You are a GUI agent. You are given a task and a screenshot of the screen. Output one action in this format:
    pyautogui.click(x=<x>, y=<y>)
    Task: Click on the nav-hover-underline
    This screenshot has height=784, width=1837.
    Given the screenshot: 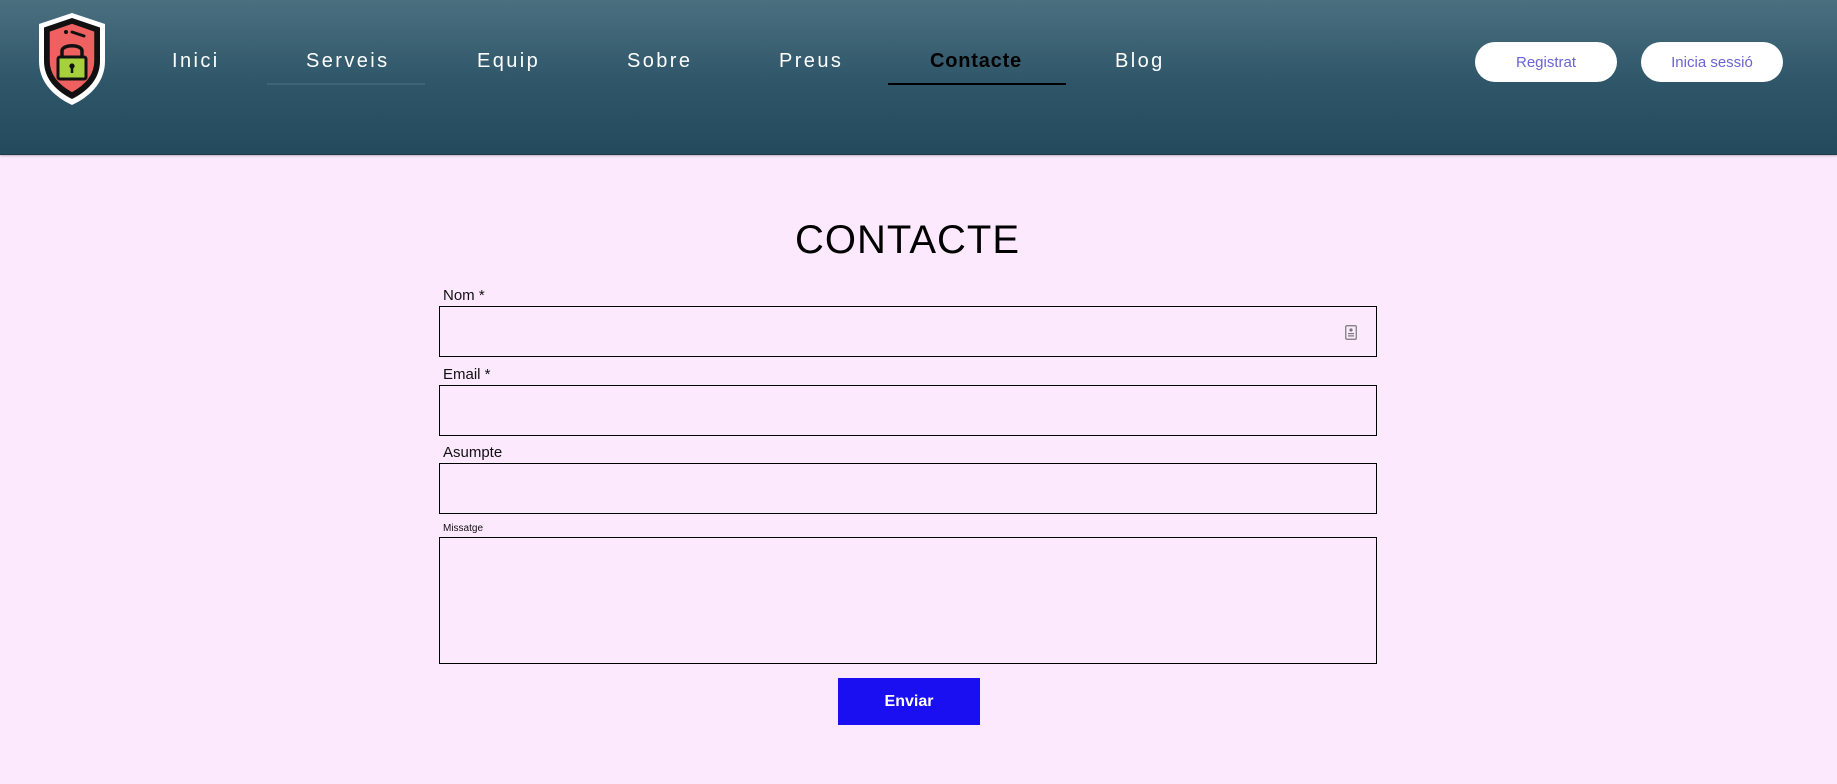 What is the action you would take?
    pyautogui.click(x=346, y=84)
    